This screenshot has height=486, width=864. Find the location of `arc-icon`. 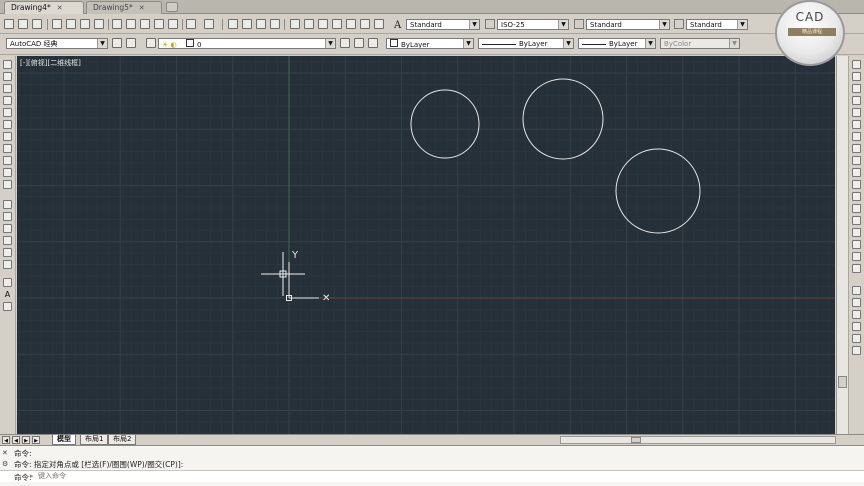

arc-icon is located at coordinates (7, 124).